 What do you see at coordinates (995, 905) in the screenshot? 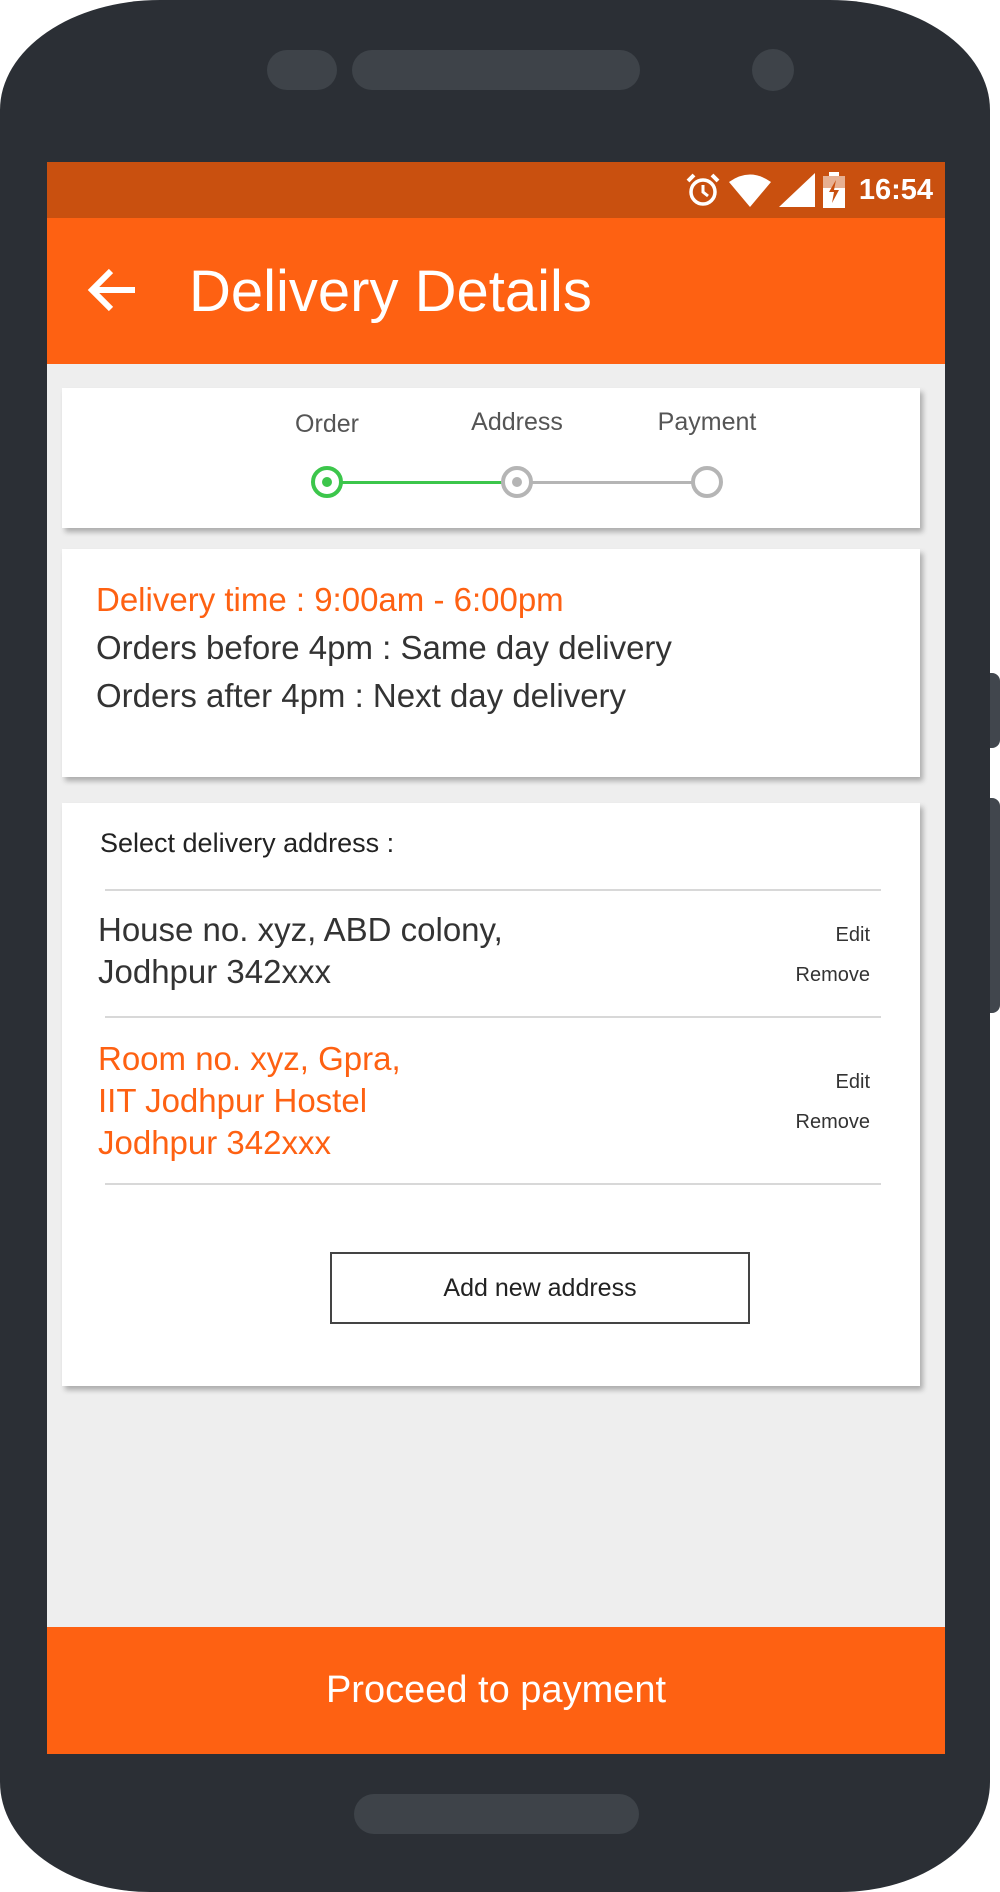
I see `volume-button` at bounding box center [995, 905].